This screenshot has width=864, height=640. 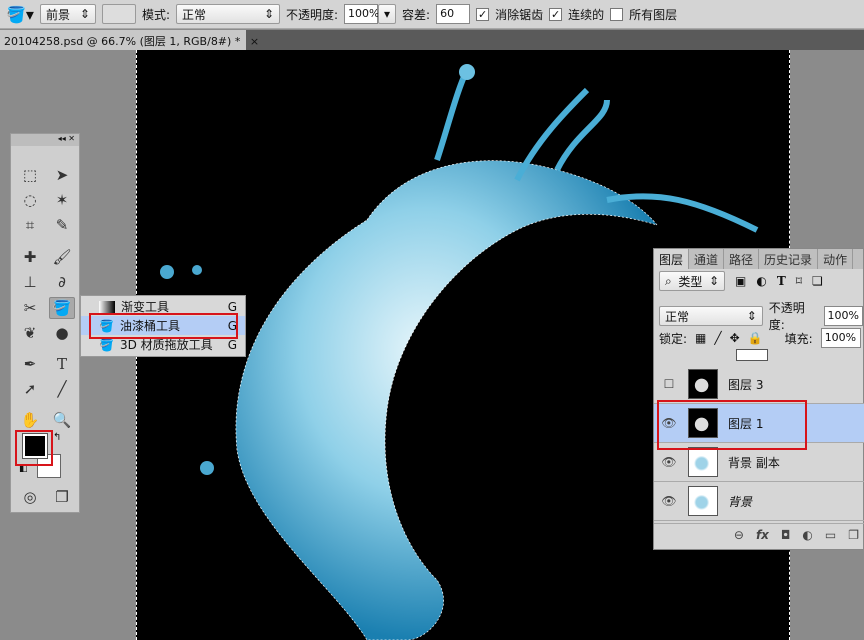 What do you see at coordinates (122, 41) in the screenshot?
I see `document-title: 20104258.psd @ 66.7% (图层 1, RGB/8#) *` at bounding box center [122, 41].